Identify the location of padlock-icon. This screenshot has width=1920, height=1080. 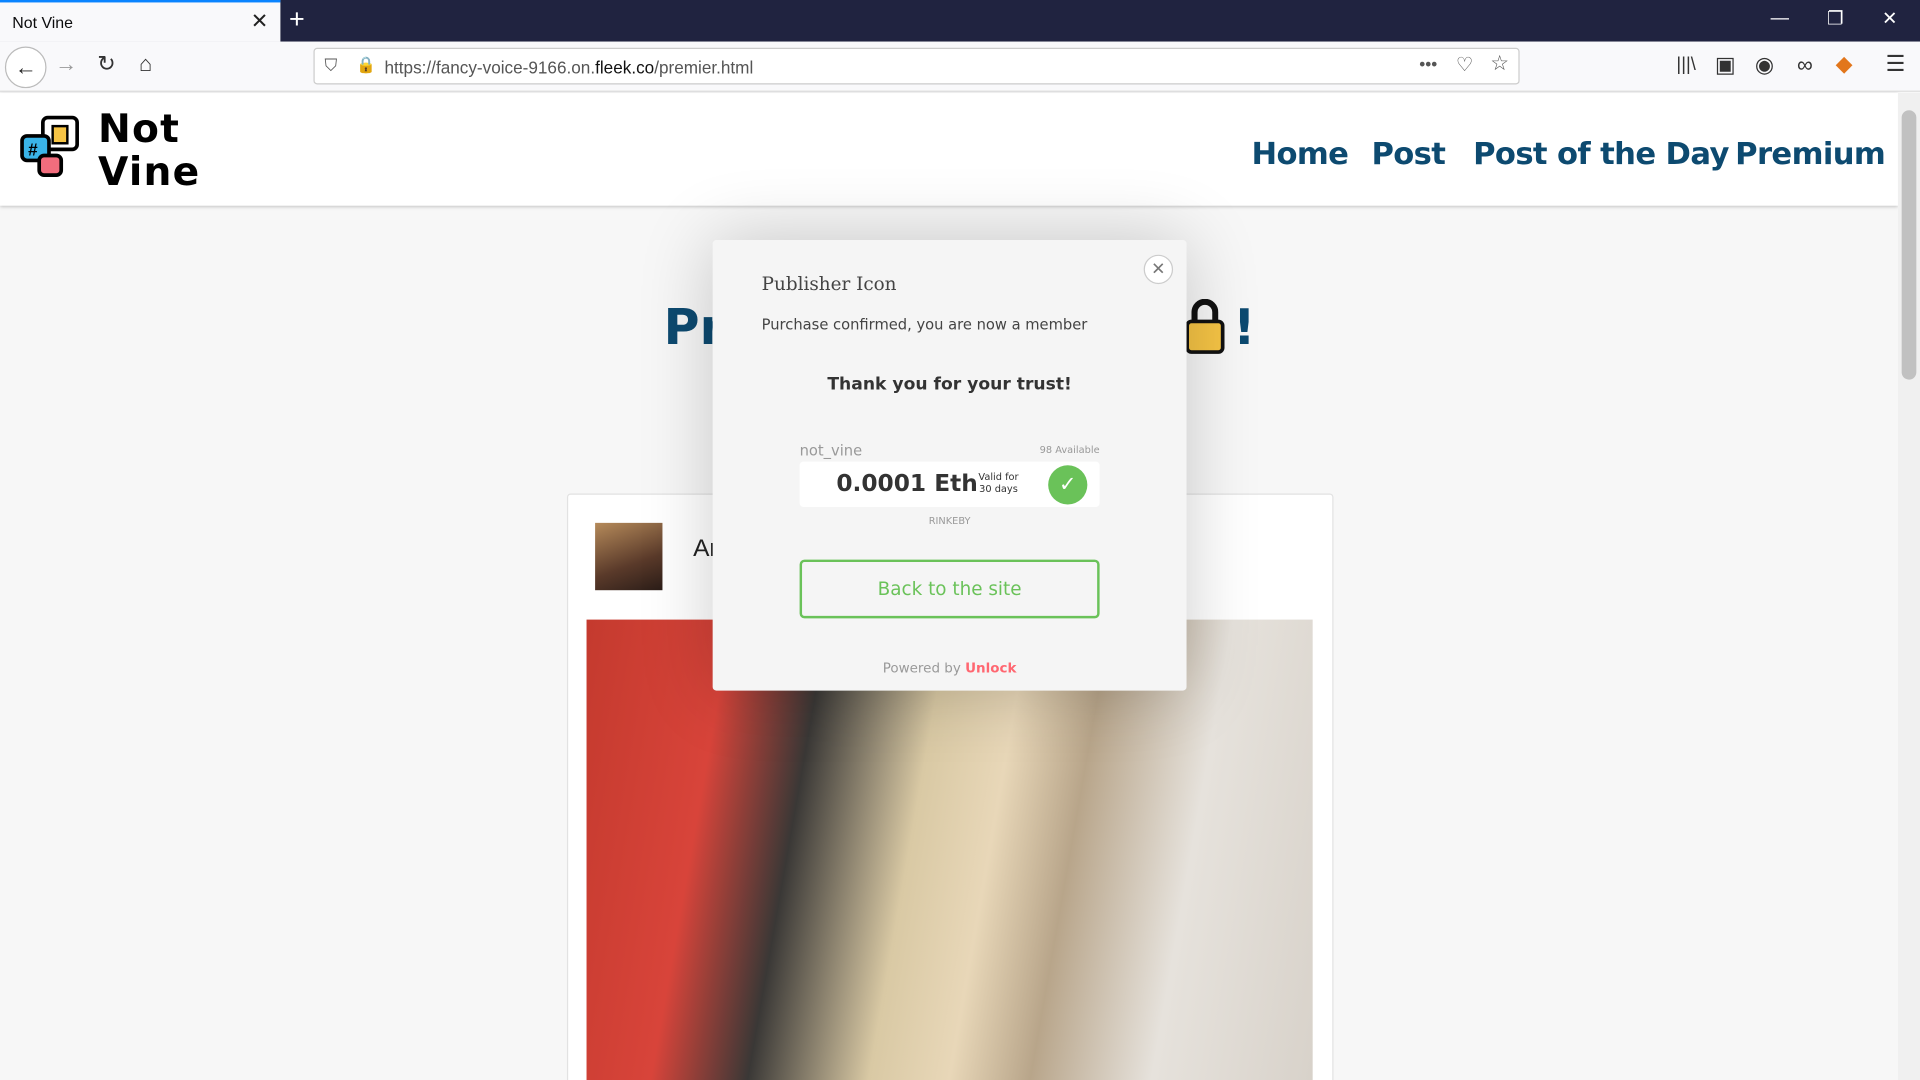
(1205, 326).